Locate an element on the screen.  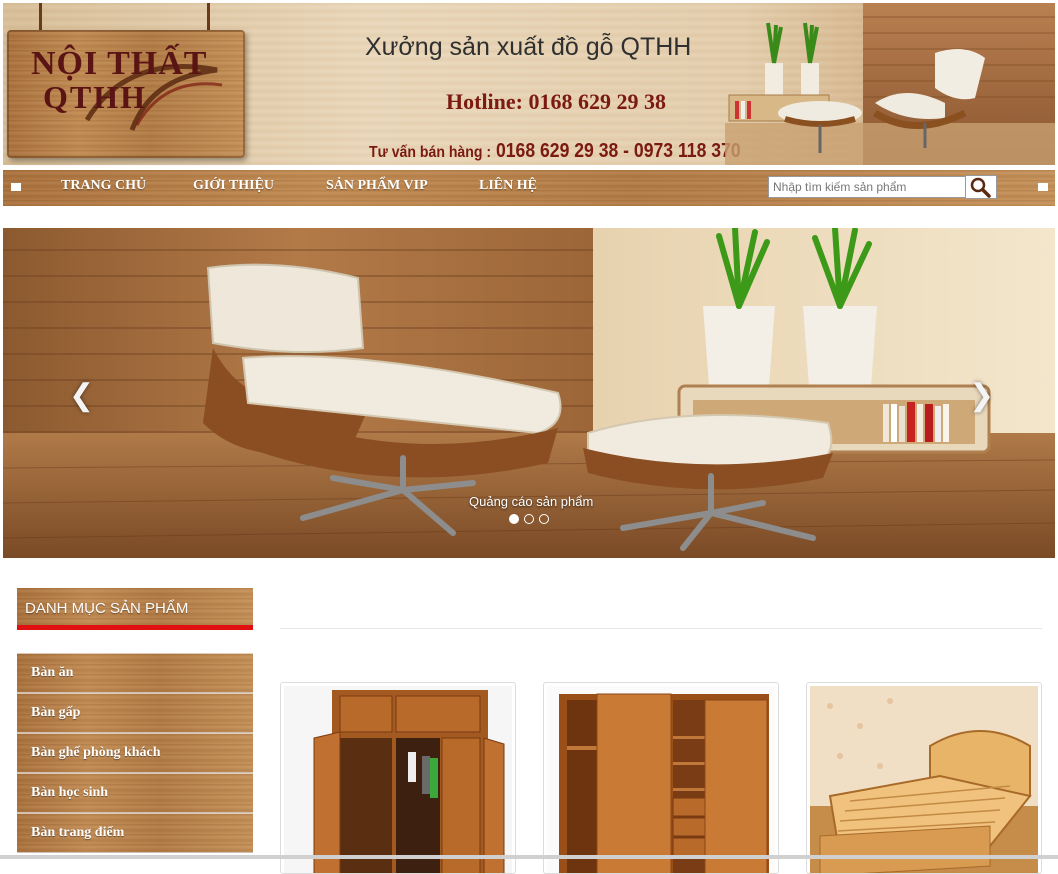
magnifier-icon is located at coordinates (980, 187).